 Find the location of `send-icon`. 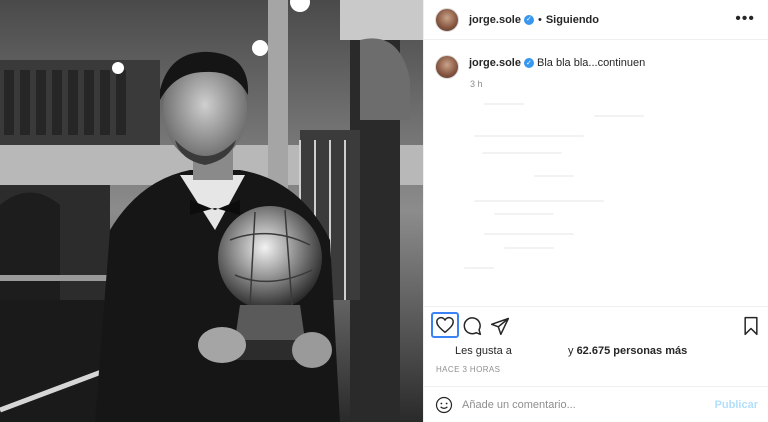

send-icon is located at coordinates (500, 326).